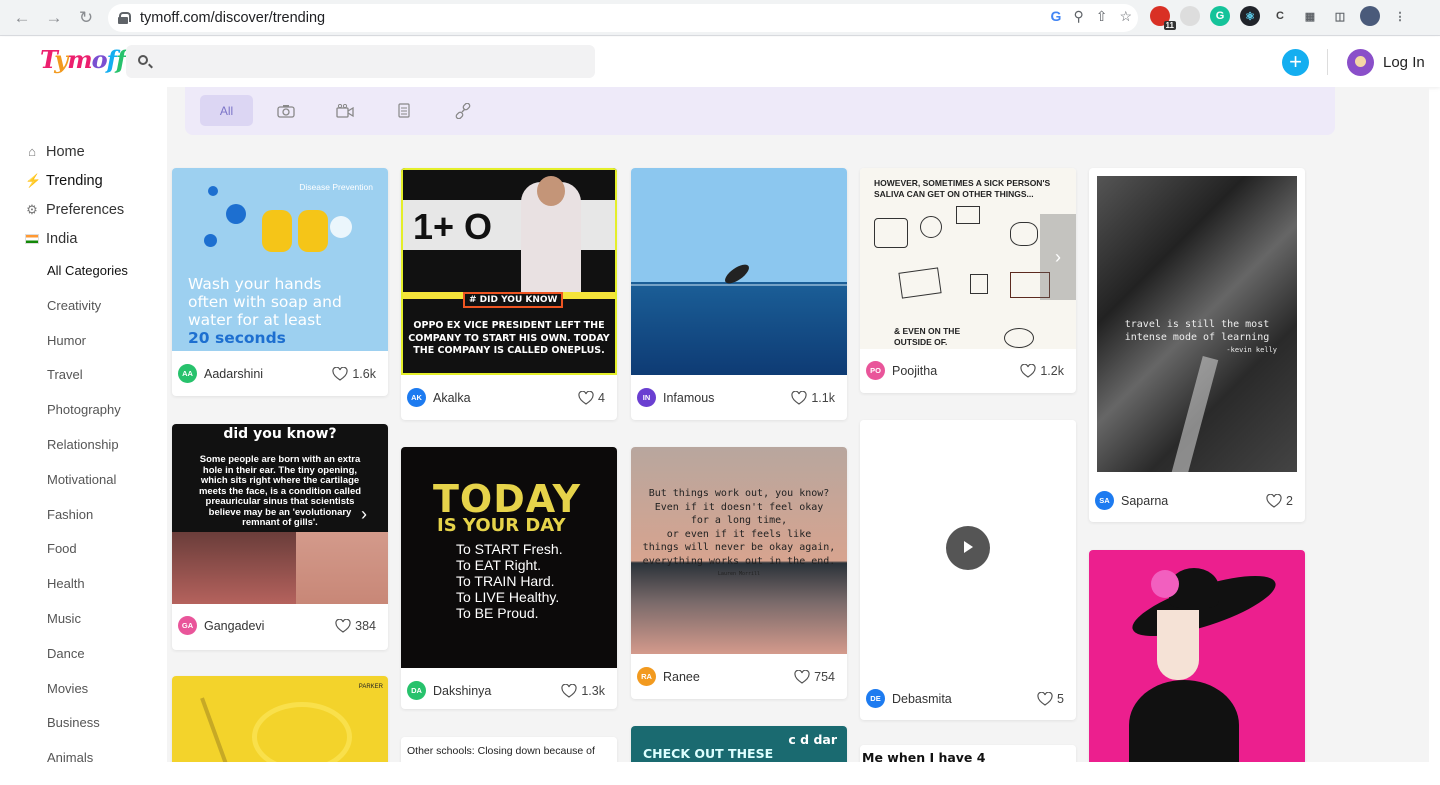 This screenshot has width=1440, height=785. Describe the element at coordinates (462, 110) in the screenshot. I see `link-icon` at that location.